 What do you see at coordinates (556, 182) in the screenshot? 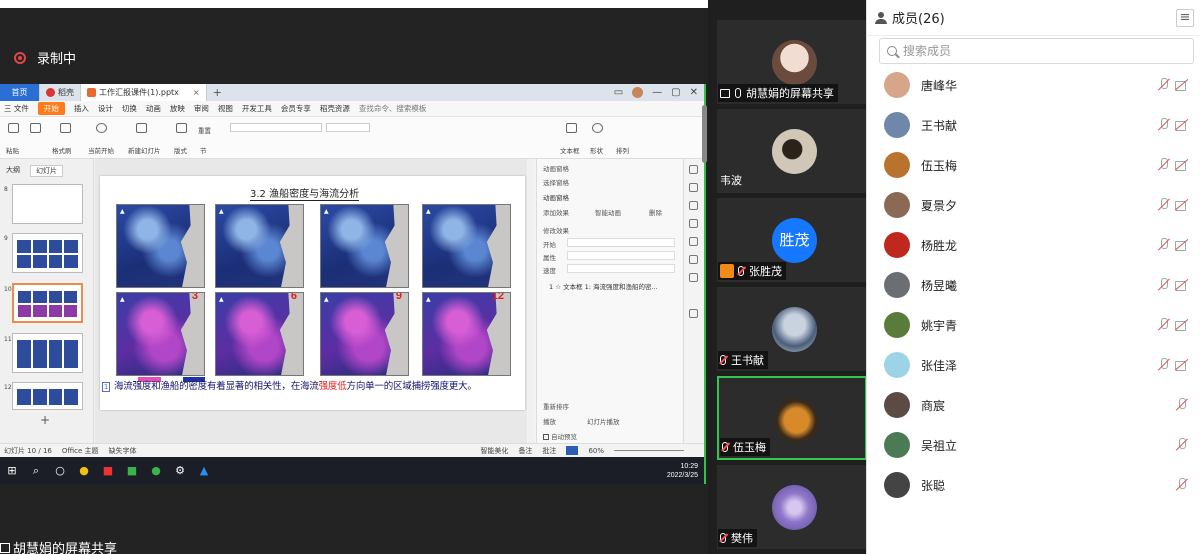
I see `select-pane-link: 选择窗格` at bounding box center [556, 182].